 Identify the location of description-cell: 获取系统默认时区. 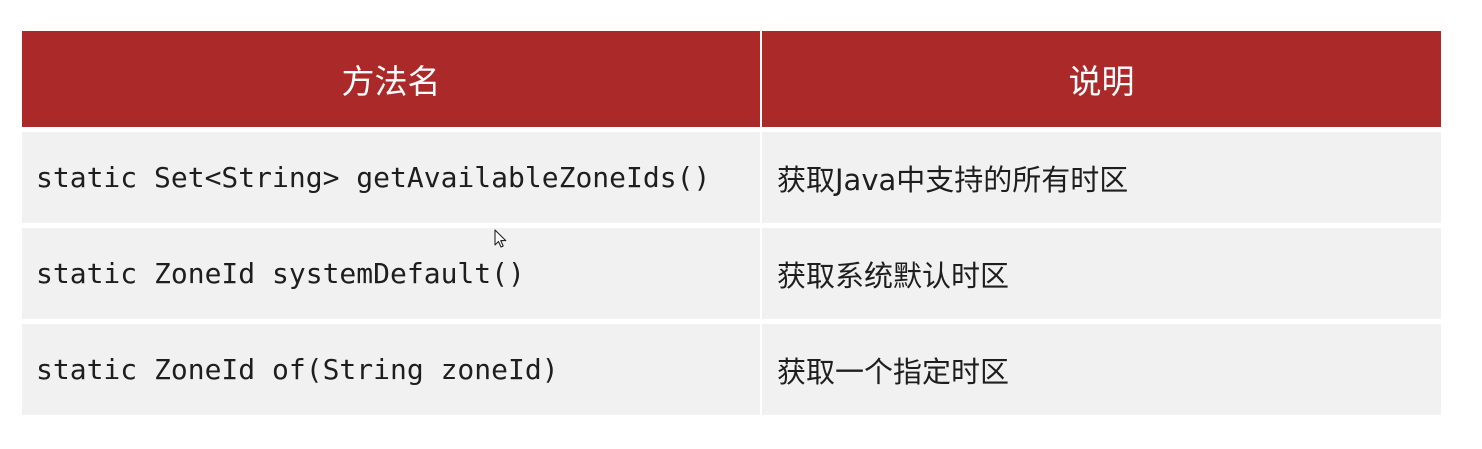
(1101, 273).